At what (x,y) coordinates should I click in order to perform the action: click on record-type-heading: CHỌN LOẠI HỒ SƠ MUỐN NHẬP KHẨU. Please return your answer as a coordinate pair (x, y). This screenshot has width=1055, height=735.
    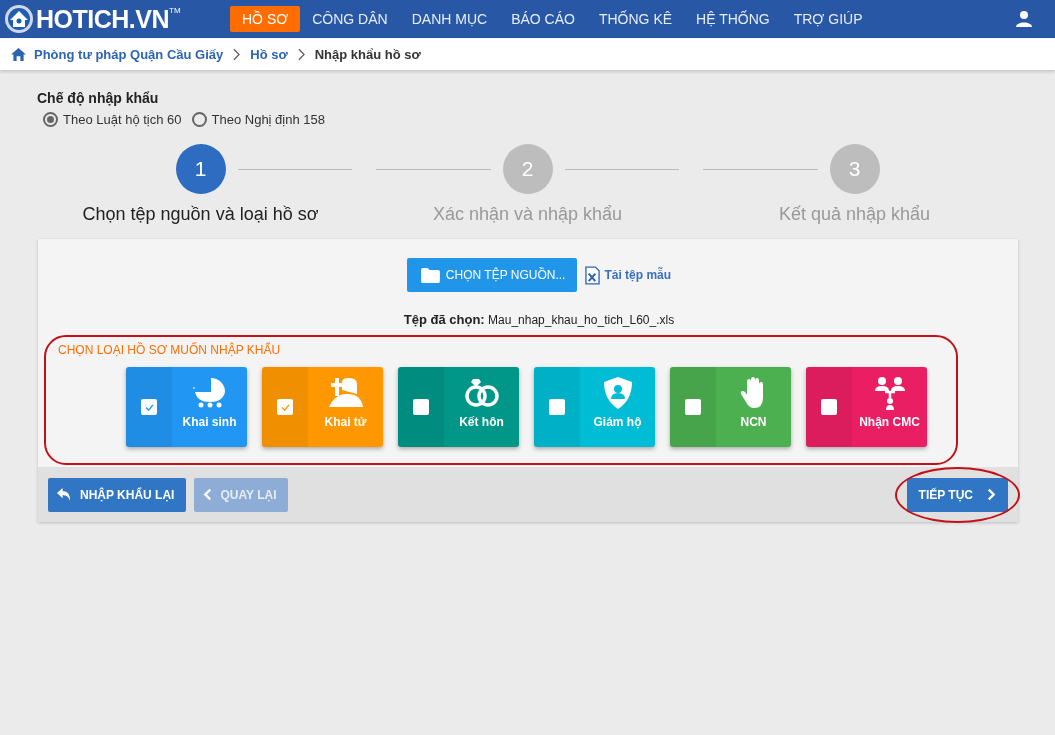
    Looking at the image, I should click on (169, 349).